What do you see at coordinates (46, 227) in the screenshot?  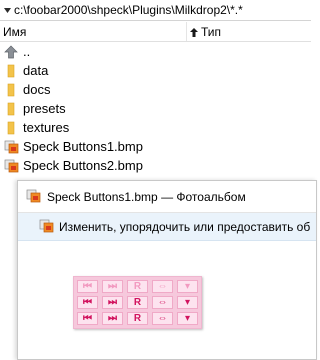 I see `edit-image-icon` at bounding box center [46, 227].